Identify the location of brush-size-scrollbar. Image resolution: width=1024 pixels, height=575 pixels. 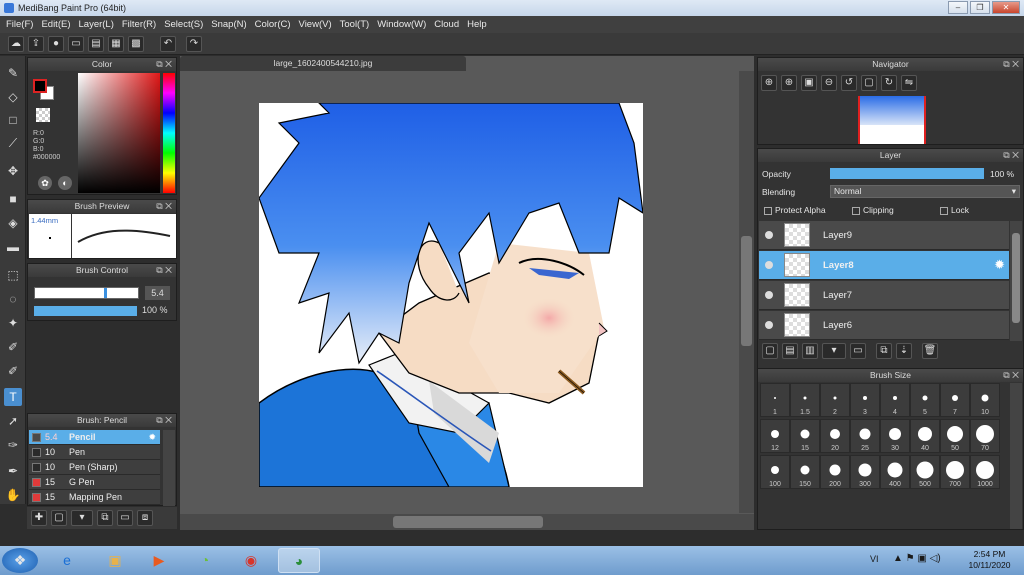
(1016, 456).